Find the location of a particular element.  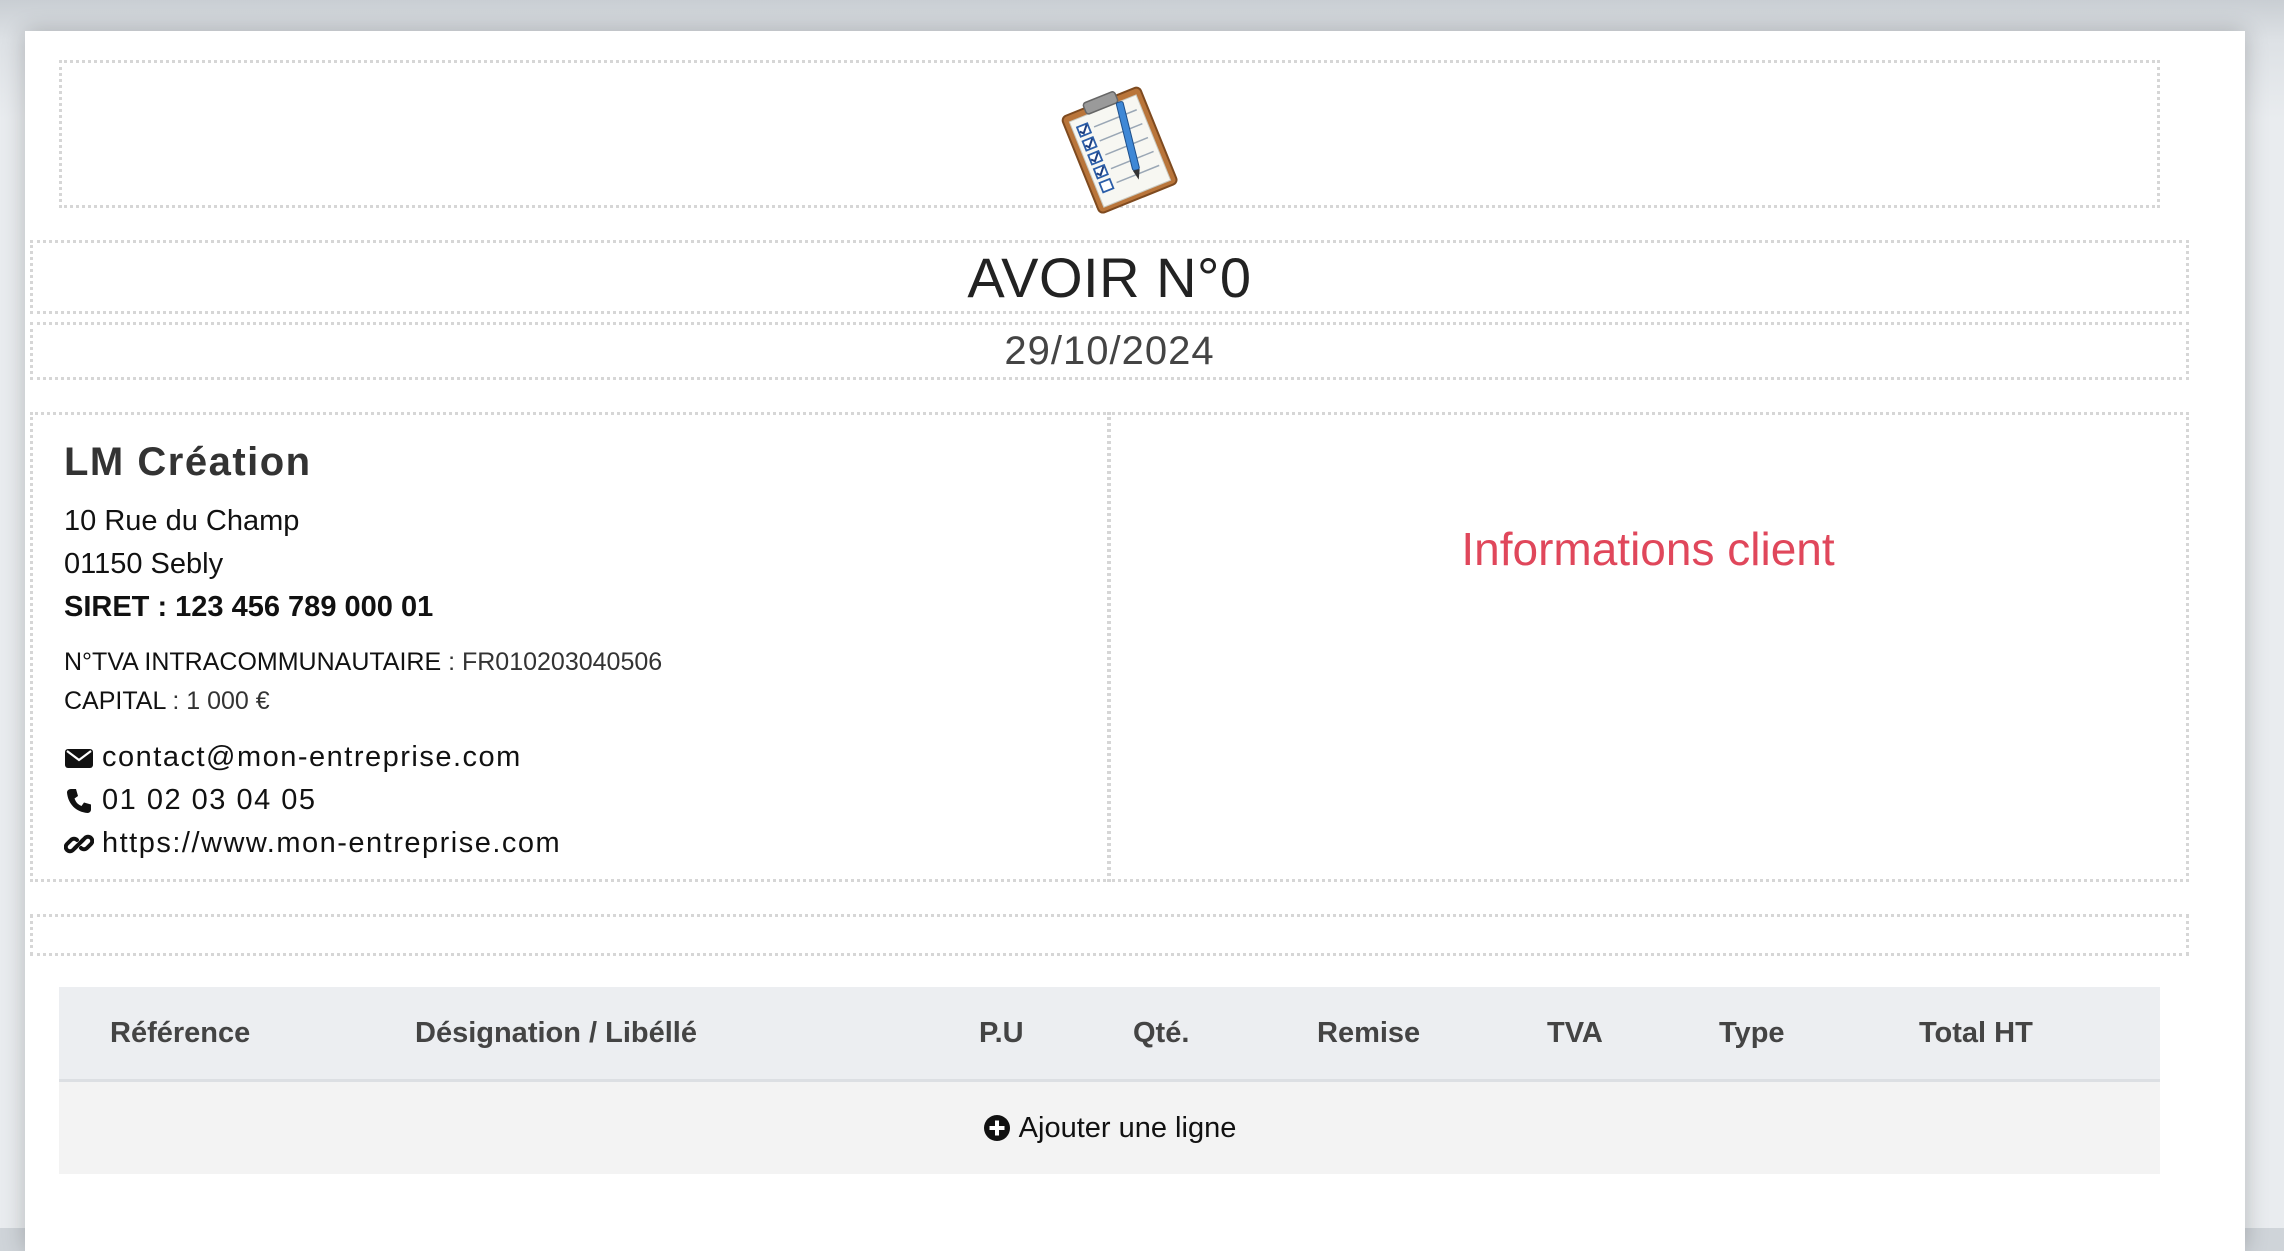

table-body: Ajouter une ligne is located at coordinates (1109, 1128).